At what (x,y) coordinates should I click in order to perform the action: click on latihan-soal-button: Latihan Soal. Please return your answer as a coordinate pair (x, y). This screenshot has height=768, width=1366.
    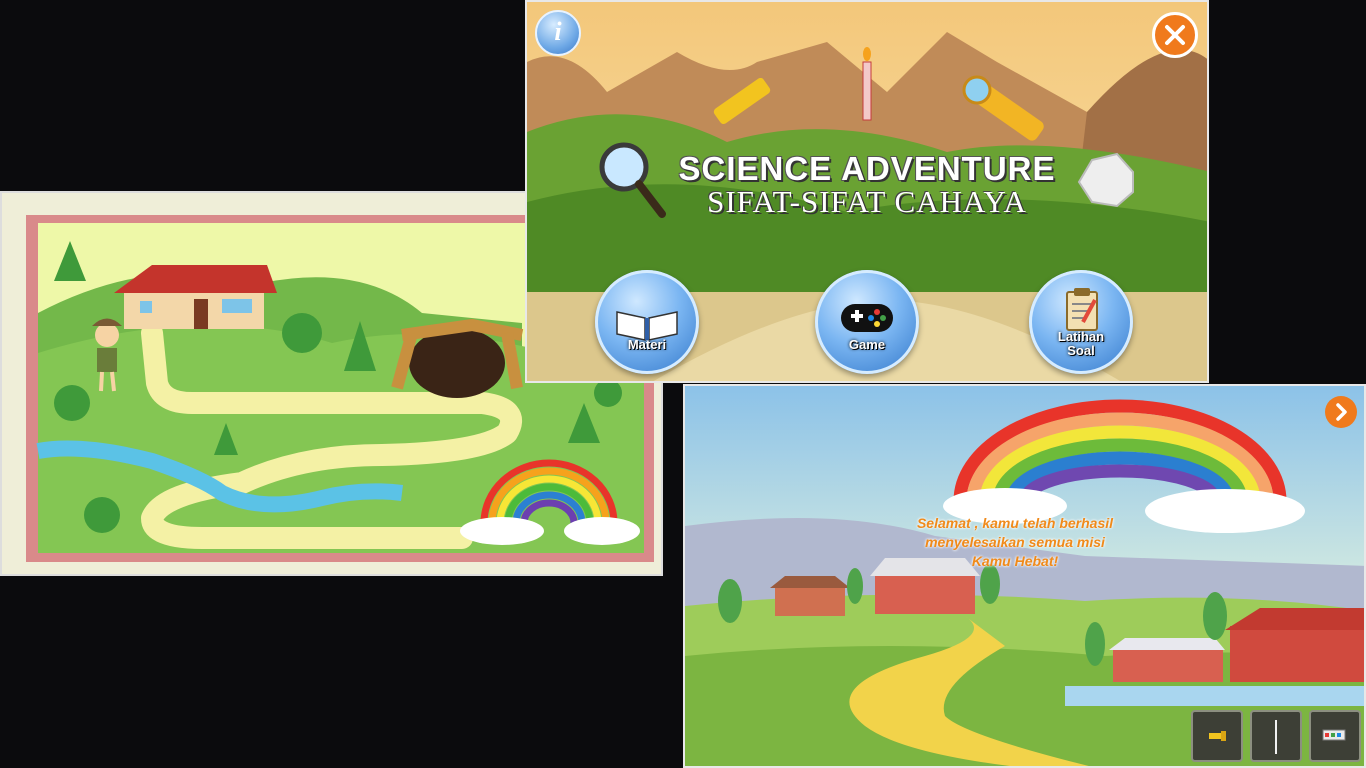
    Looking at the image, I should click on (1081, 322).